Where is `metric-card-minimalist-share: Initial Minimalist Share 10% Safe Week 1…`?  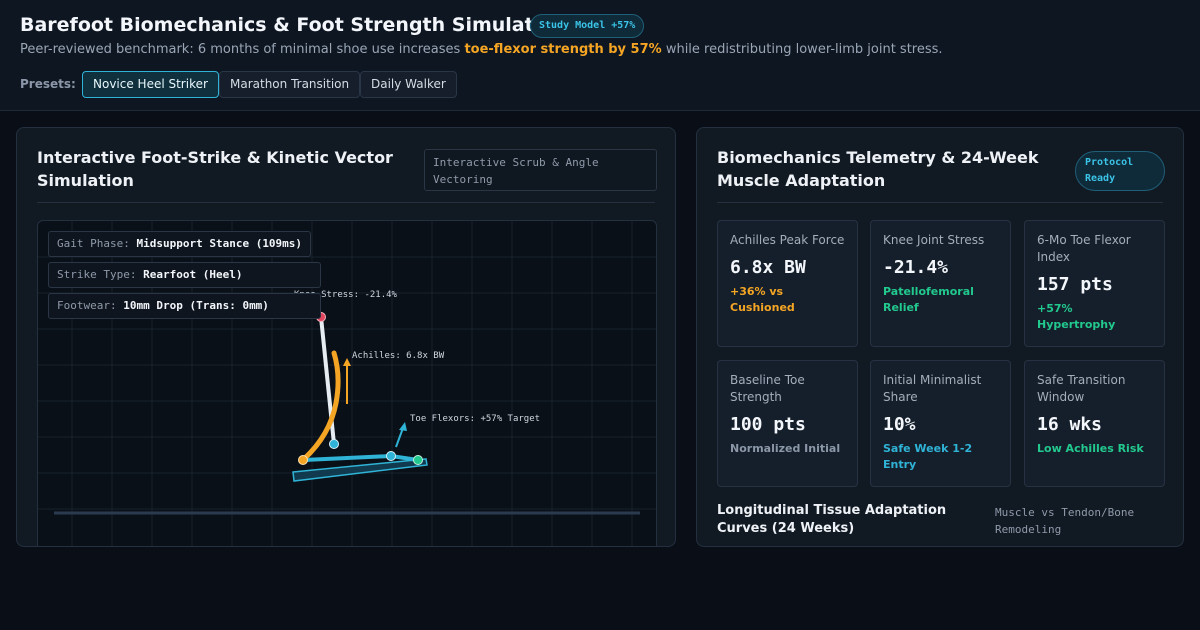 metric-card-minimalist-share: Initial Minimalist Share 10% Safe Week 1… is located at coordinates (940, 423).